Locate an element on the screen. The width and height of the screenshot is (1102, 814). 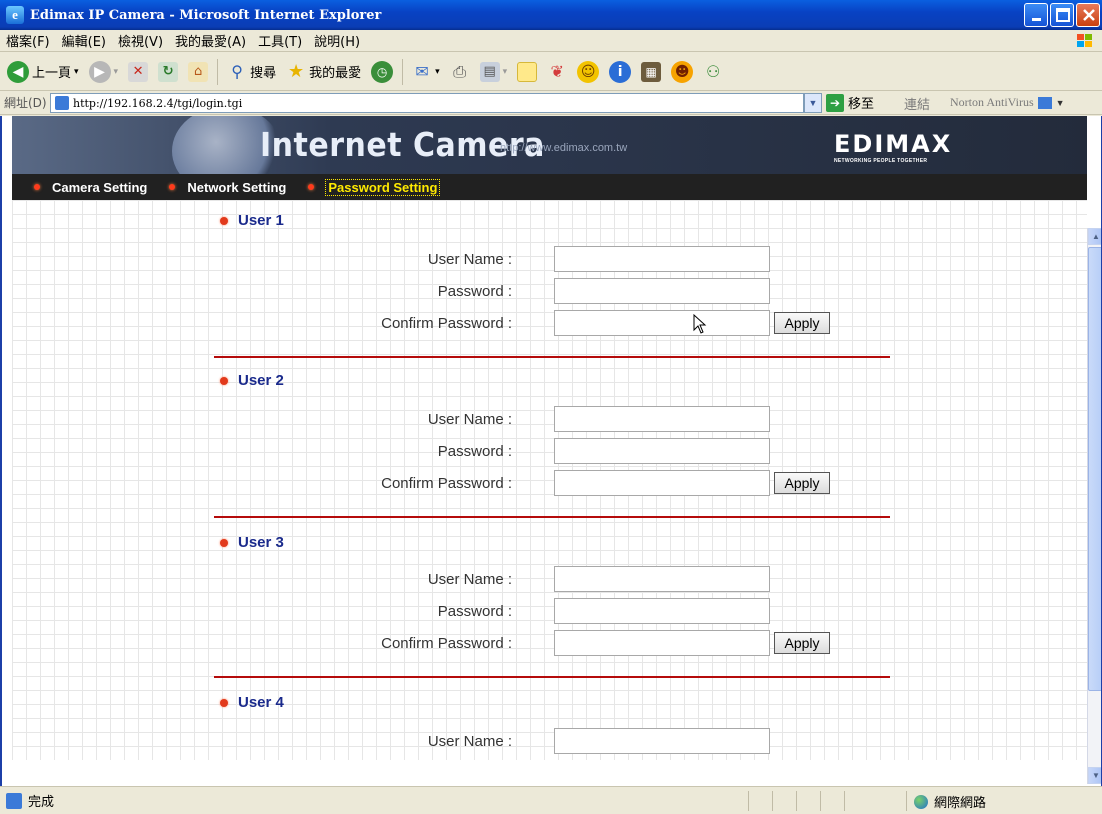
user-2-heading: User 2 is located at coordinates (252, 380).